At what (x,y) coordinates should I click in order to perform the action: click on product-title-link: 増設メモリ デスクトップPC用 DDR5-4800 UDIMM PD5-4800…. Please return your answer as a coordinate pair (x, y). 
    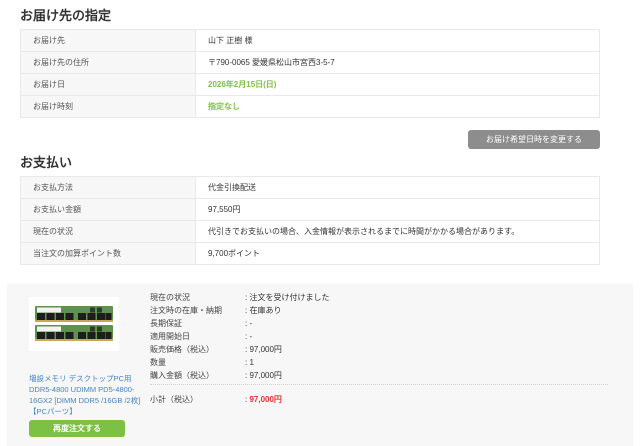
    Looking at the image, I should click on (87, 395).